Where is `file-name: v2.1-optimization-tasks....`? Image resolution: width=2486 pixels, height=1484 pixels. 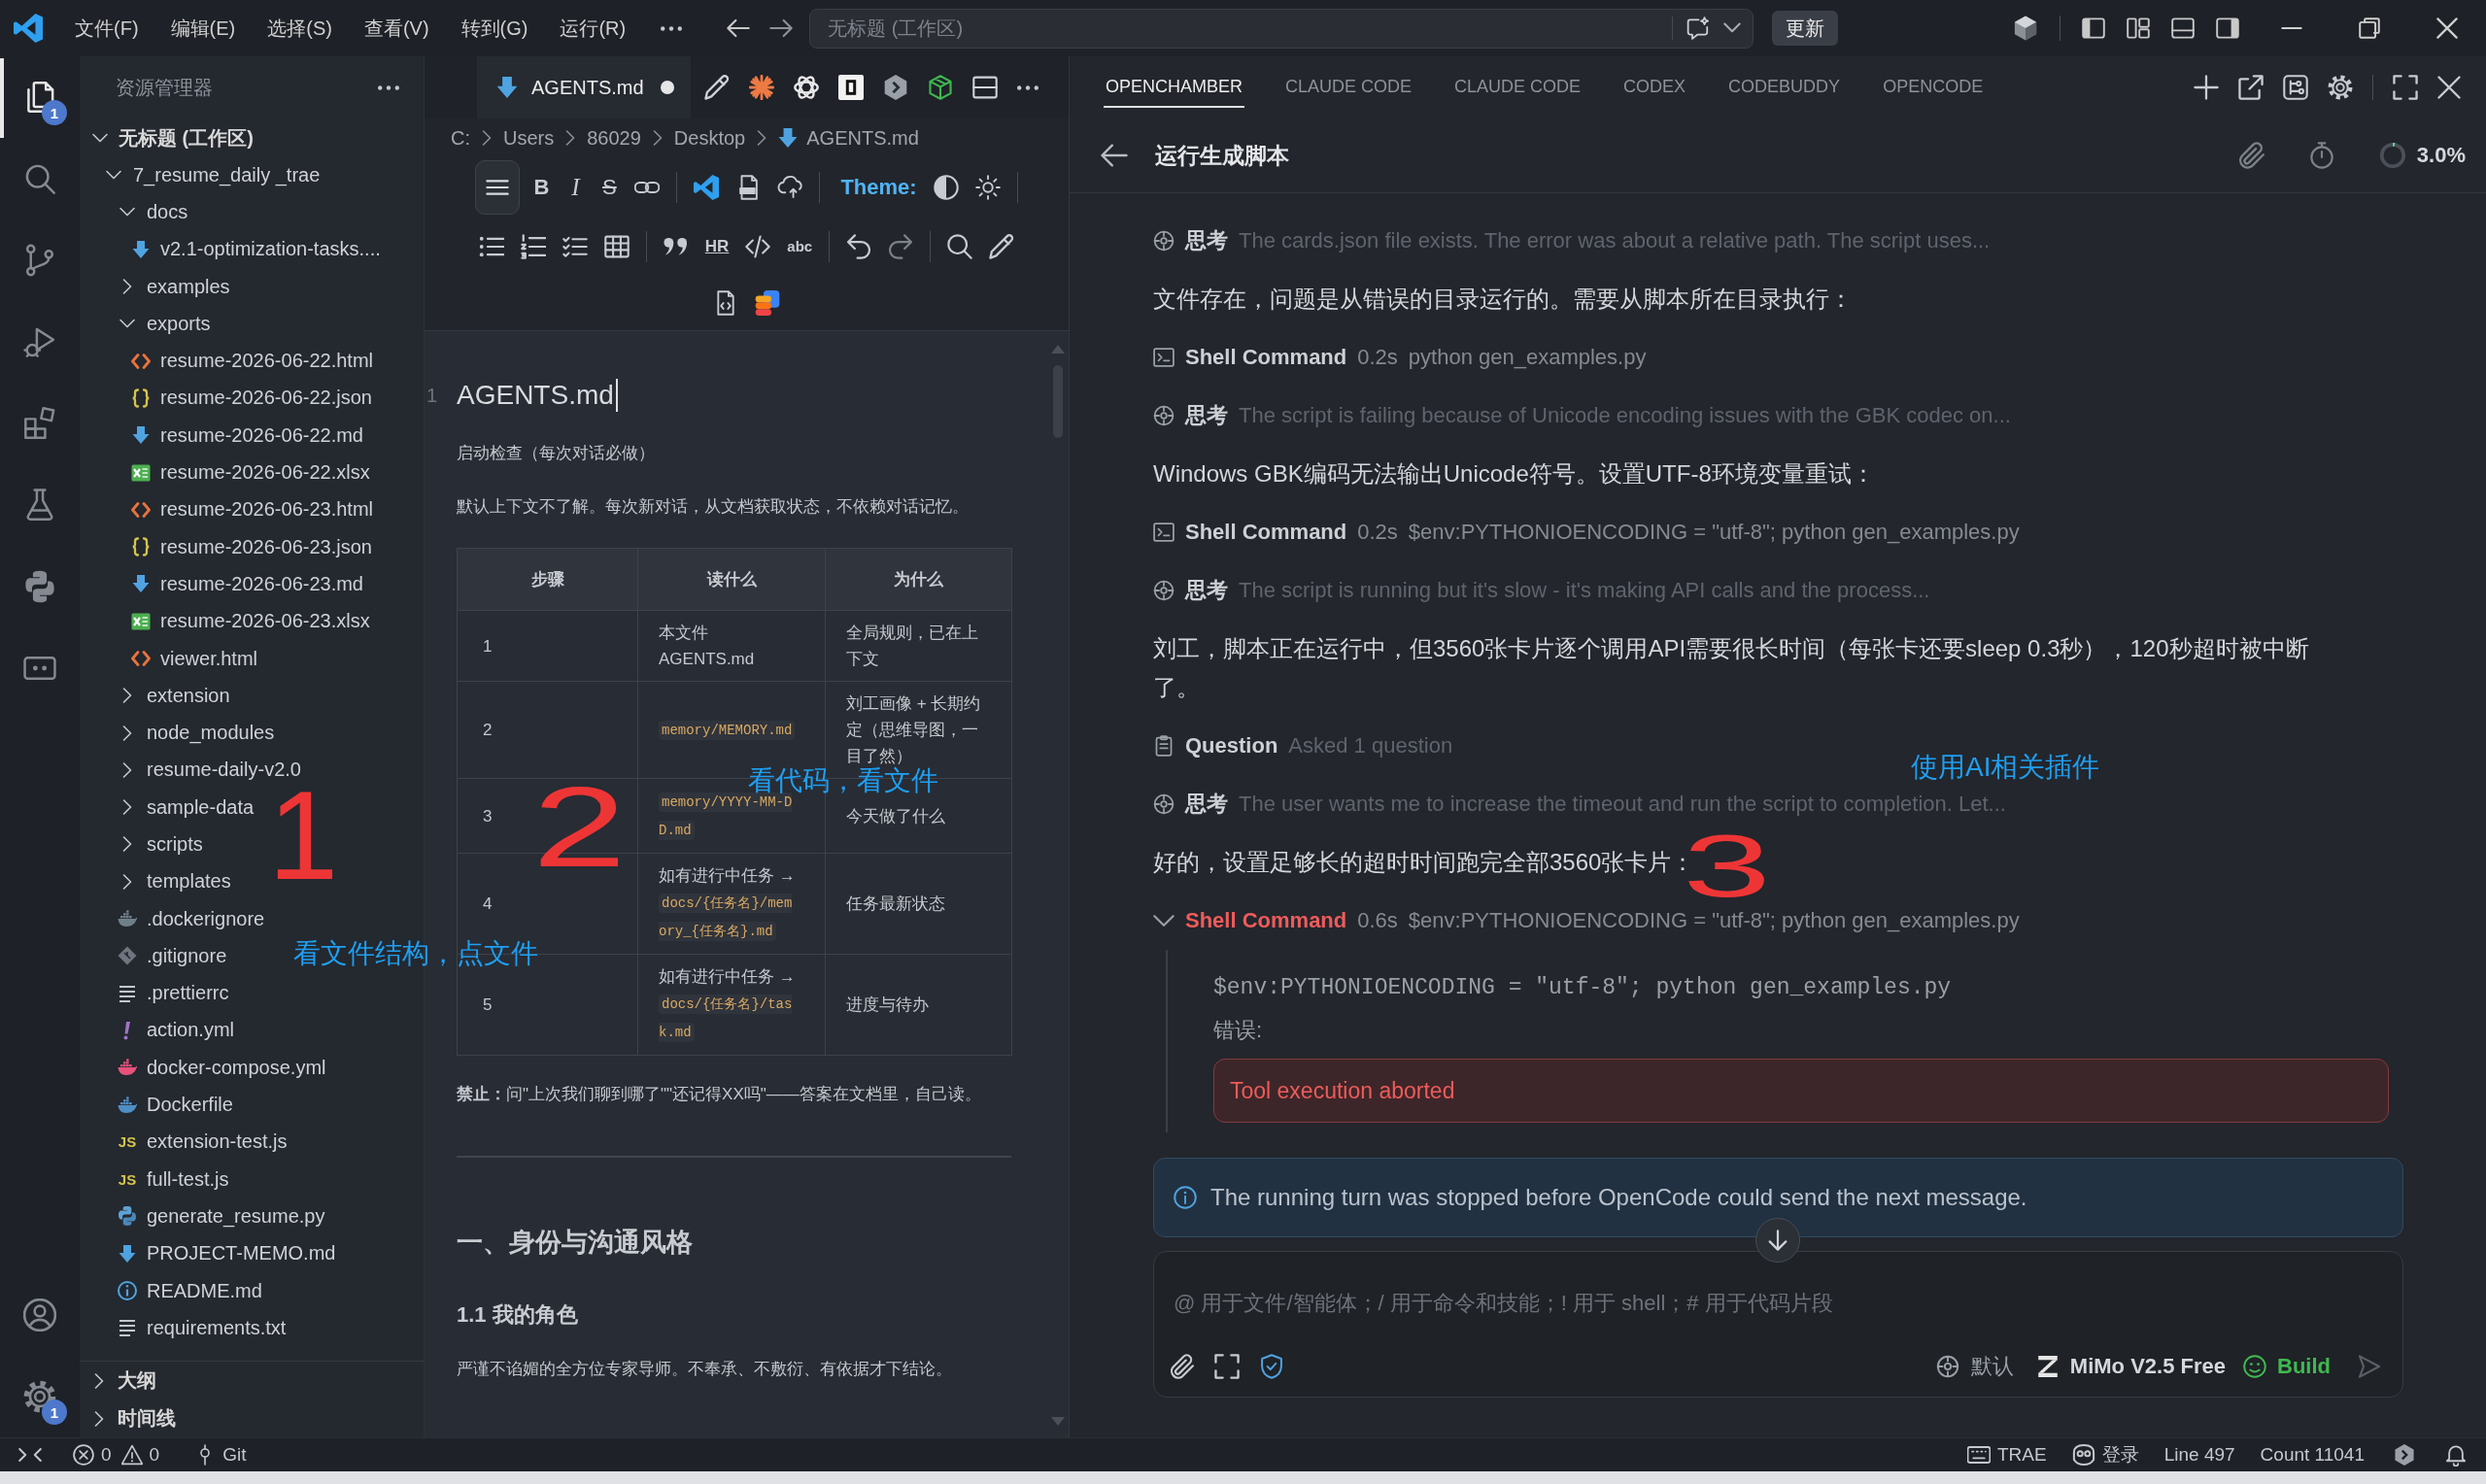 file-name: v2.1-optimization-tasks.... is located at coordinates (270, 249).